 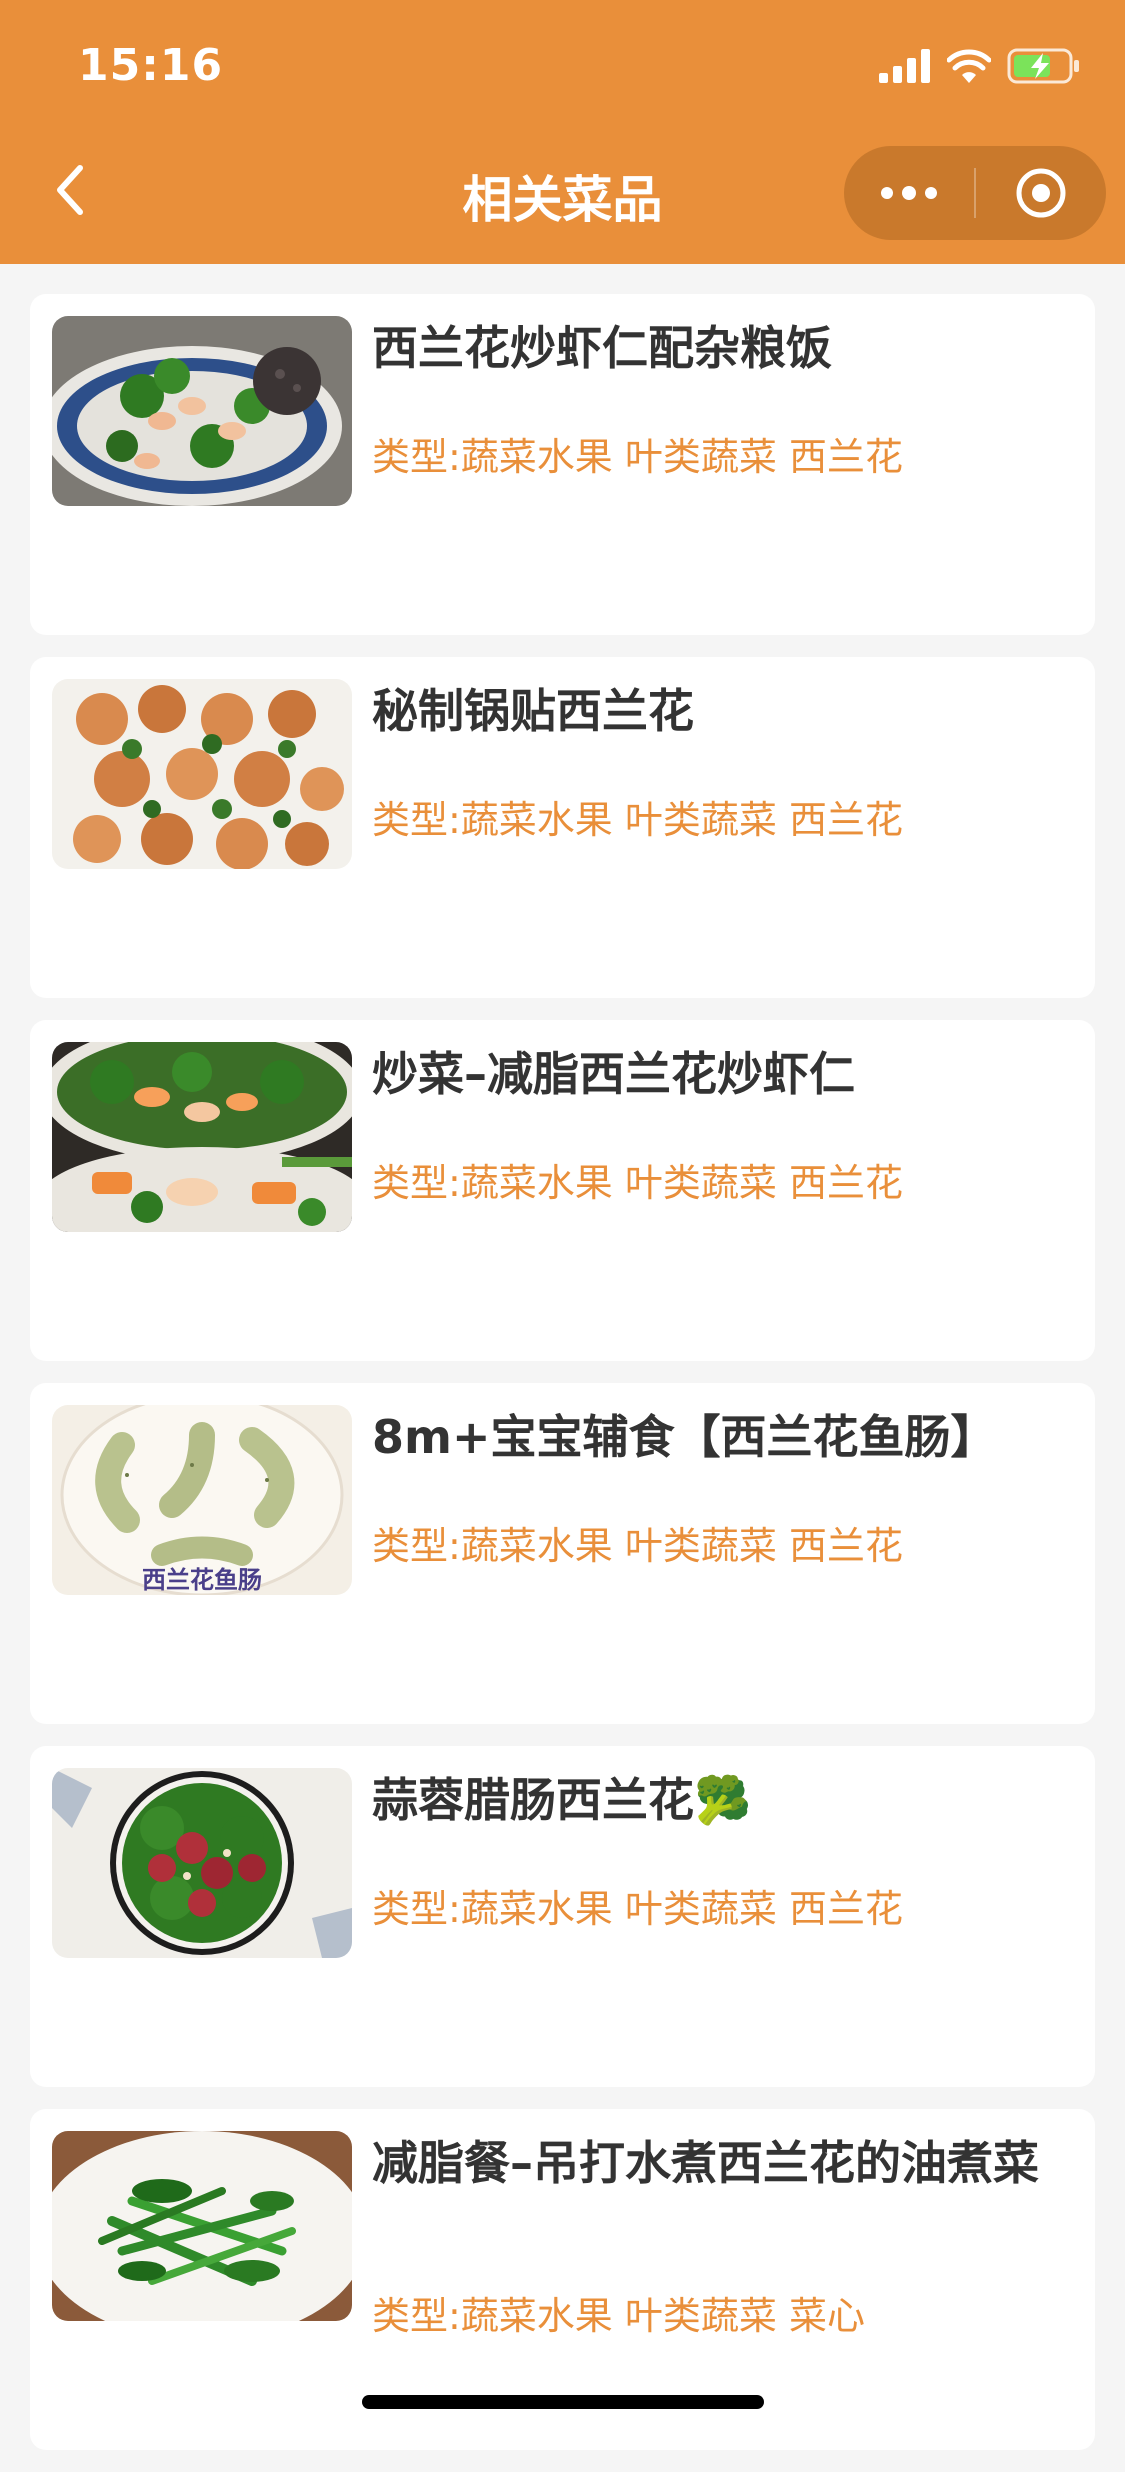 I want to click on dish-name: 西兰花炒虾仁配杂粮饭, so click(x=602, y=348).